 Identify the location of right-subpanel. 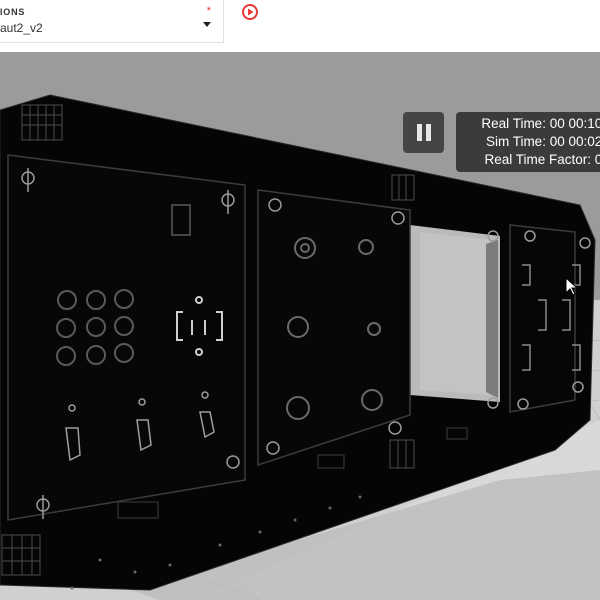
(542, 318).